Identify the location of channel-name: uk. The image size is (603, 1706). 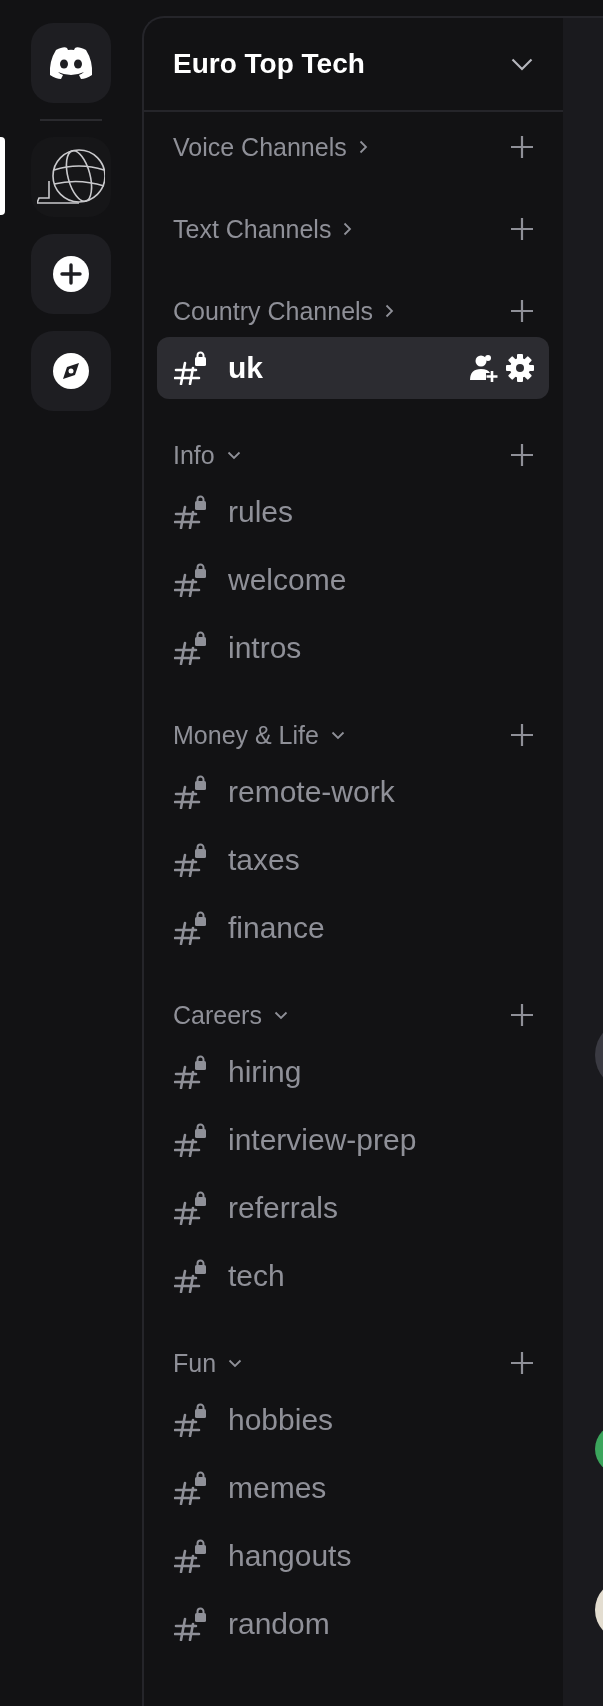
(246, 368).